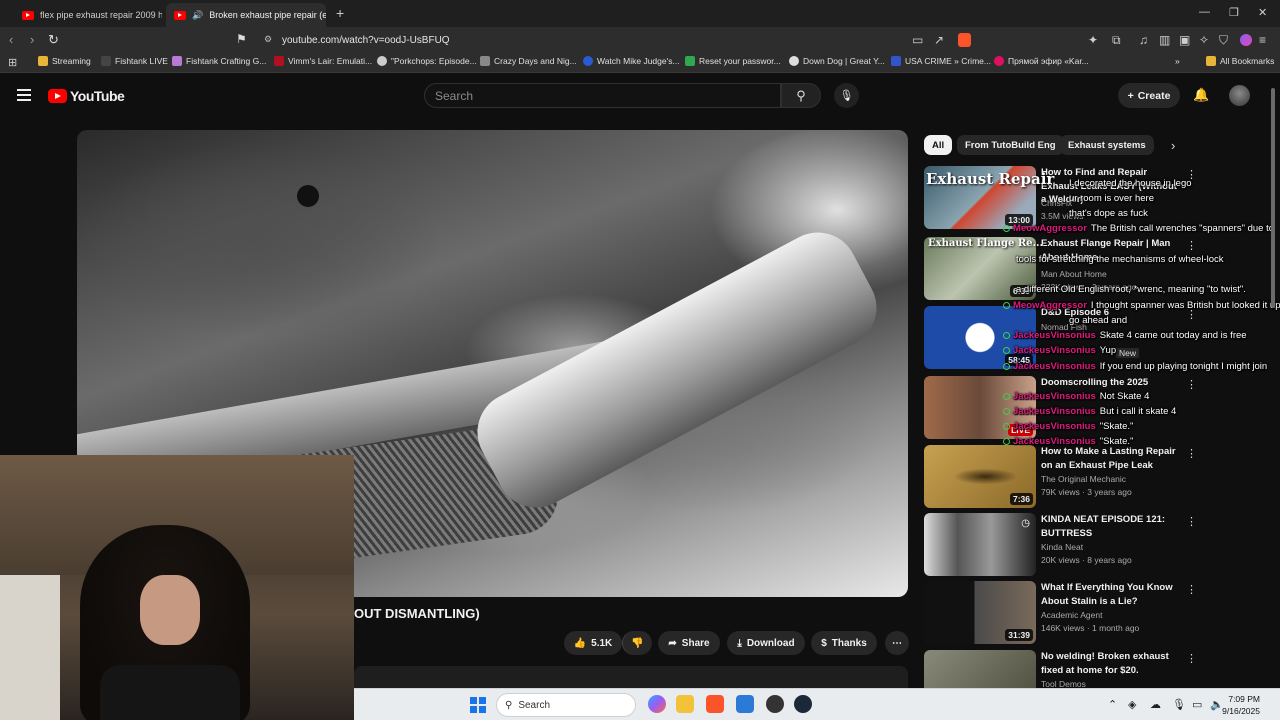 The image size is (1280, 720). I want to click on more-actions-button: ⋯, so click(897, 643).